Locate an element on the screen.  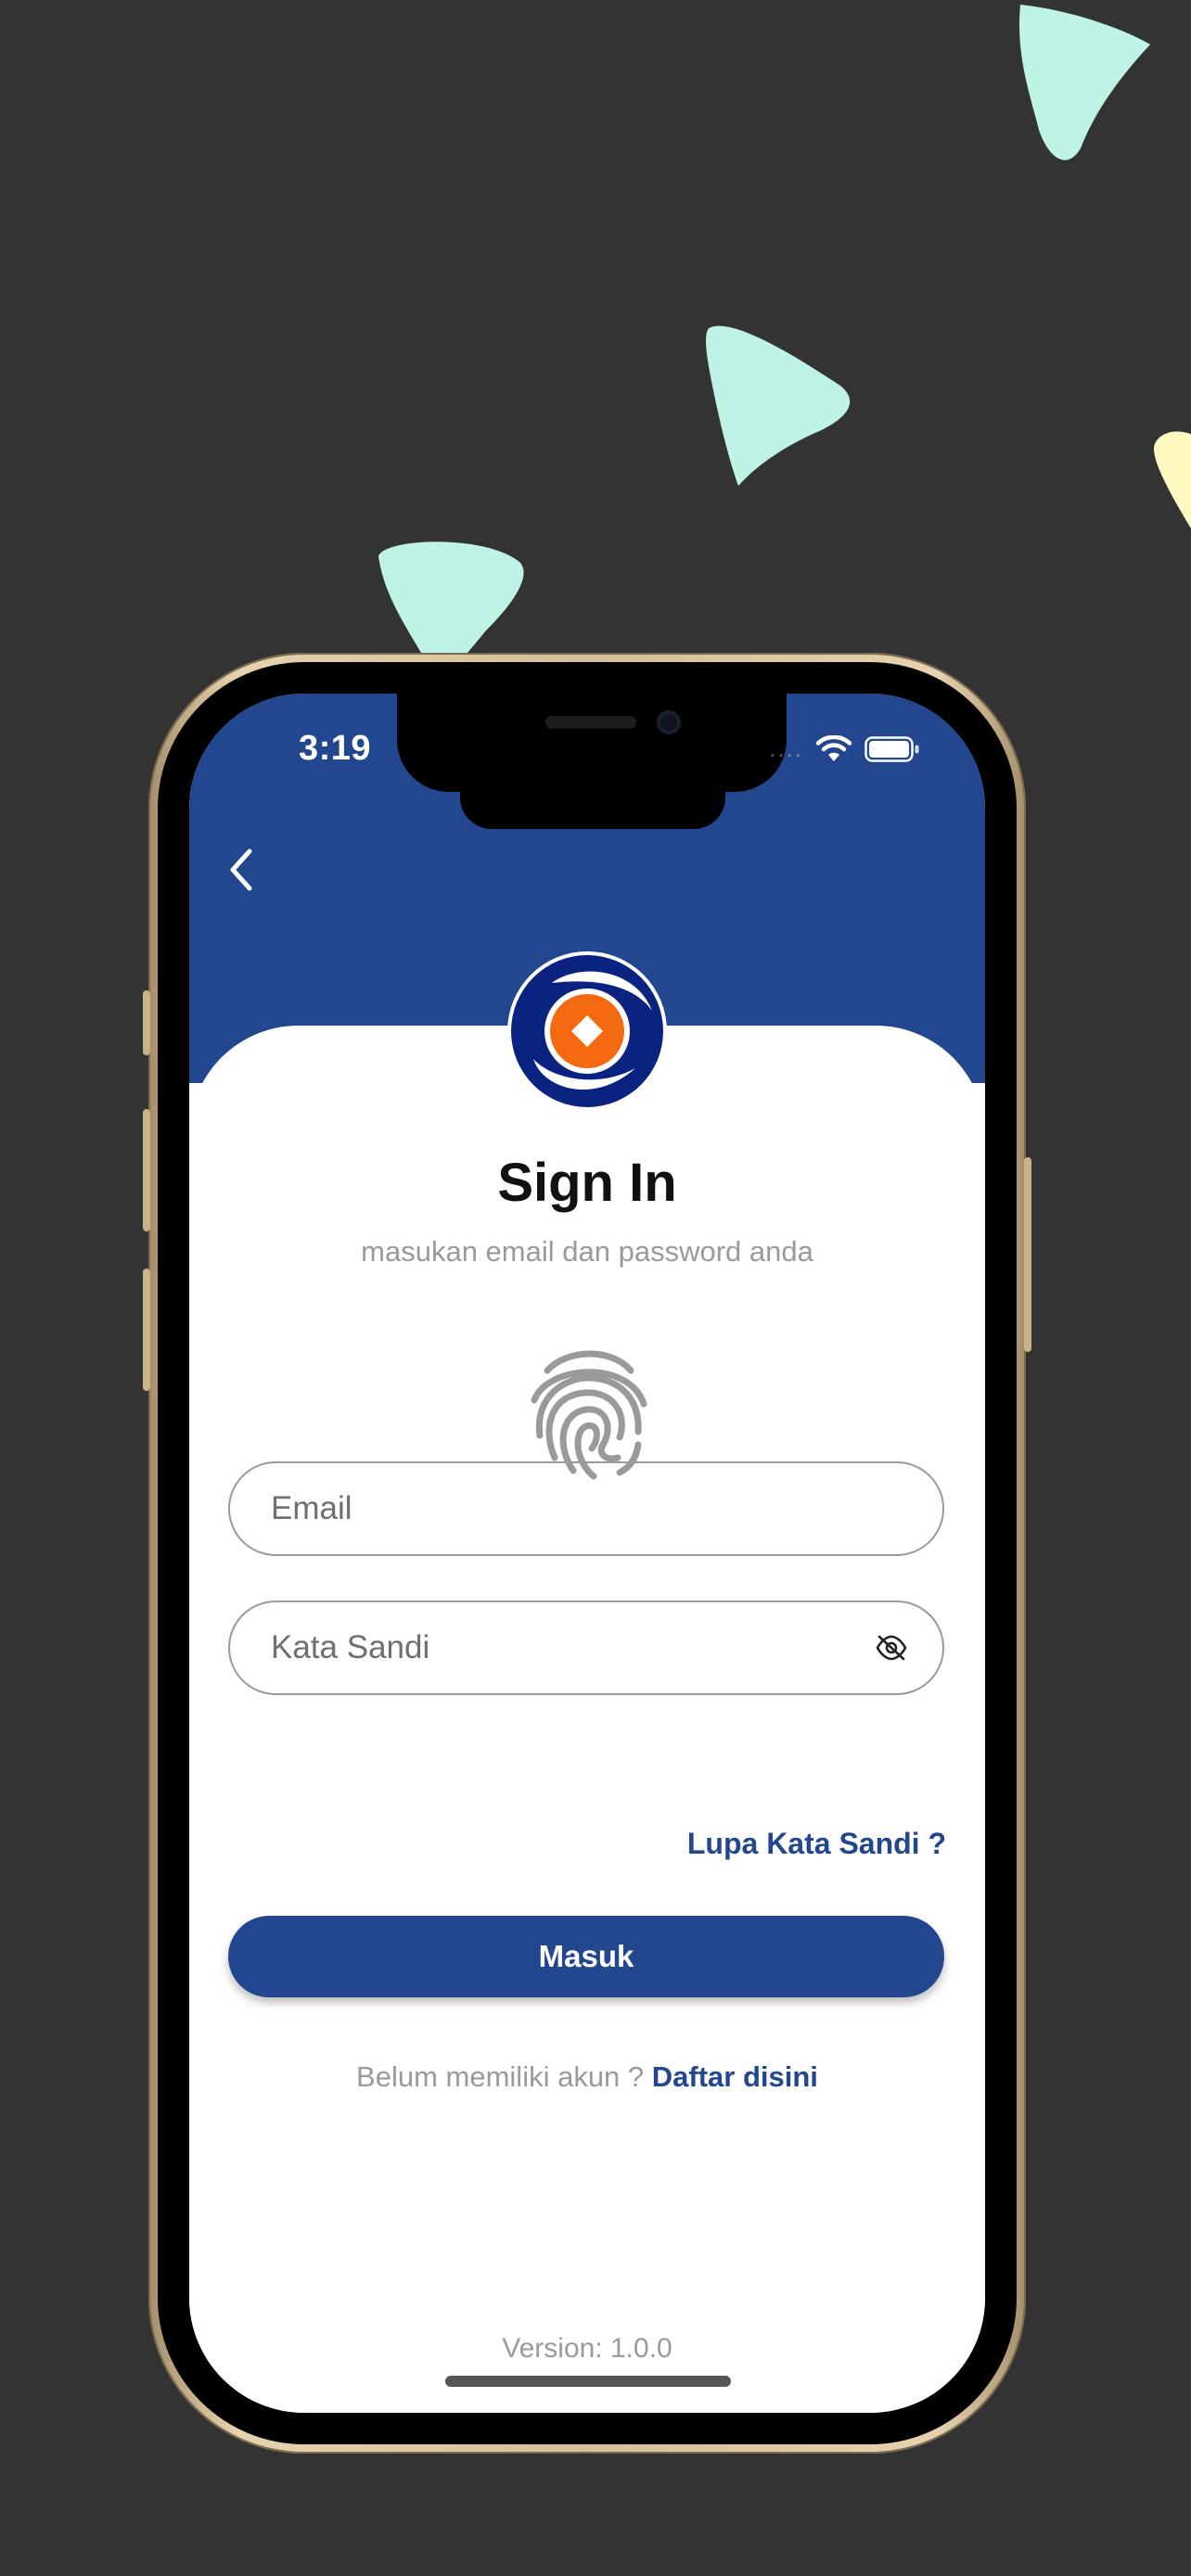
side-button-volume-down is located at coordinates (146, 1330).